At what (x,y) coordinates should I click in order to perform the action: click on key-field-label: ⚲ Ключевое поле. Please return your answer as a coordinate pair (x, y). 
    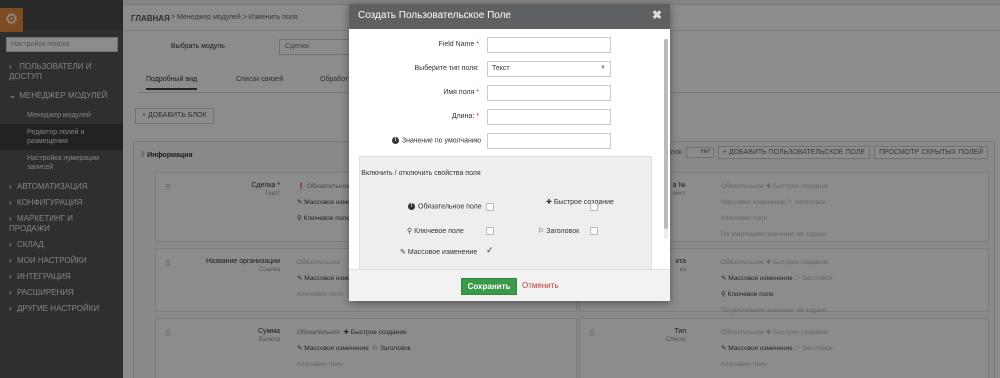
    Looking at the image, I should click on (435, 231).